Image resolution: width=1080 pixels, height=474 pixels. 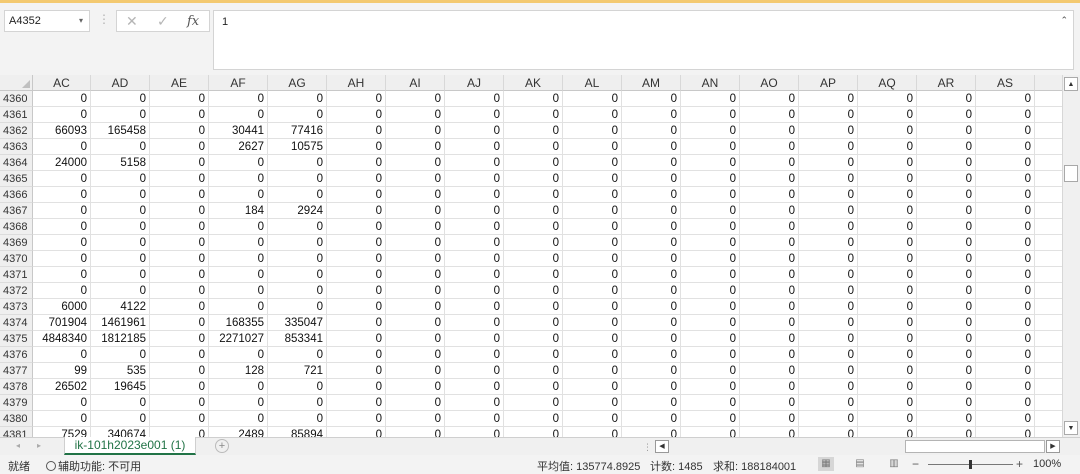 What do you see at coordinates (647, 447) in the screenshot?
I see `tab-splitter: ⋮` at bounding box center [647, 447].